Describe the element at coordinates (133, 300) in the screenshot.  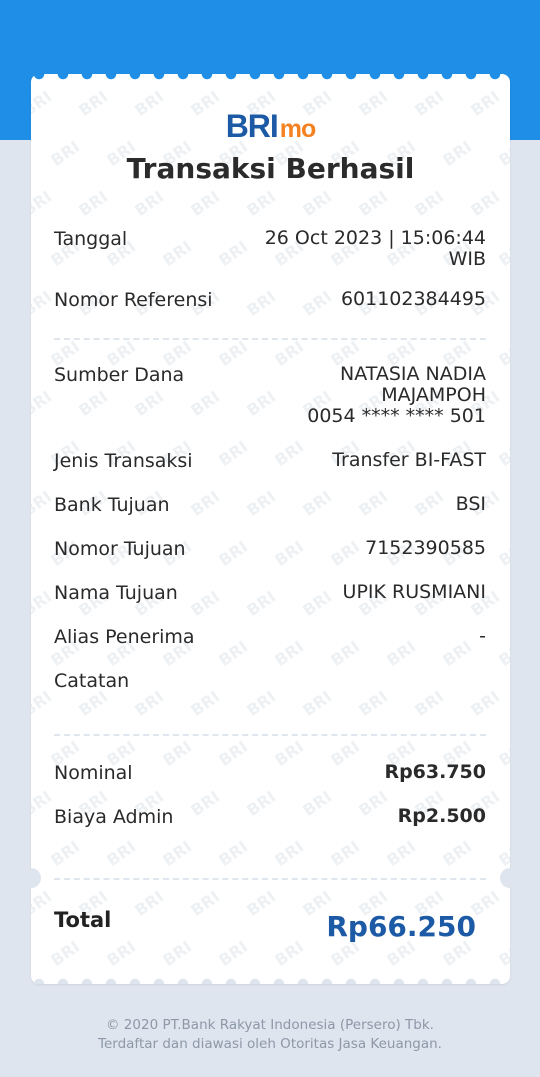
I see `label-referensi: Nomor Referensi` at that location.